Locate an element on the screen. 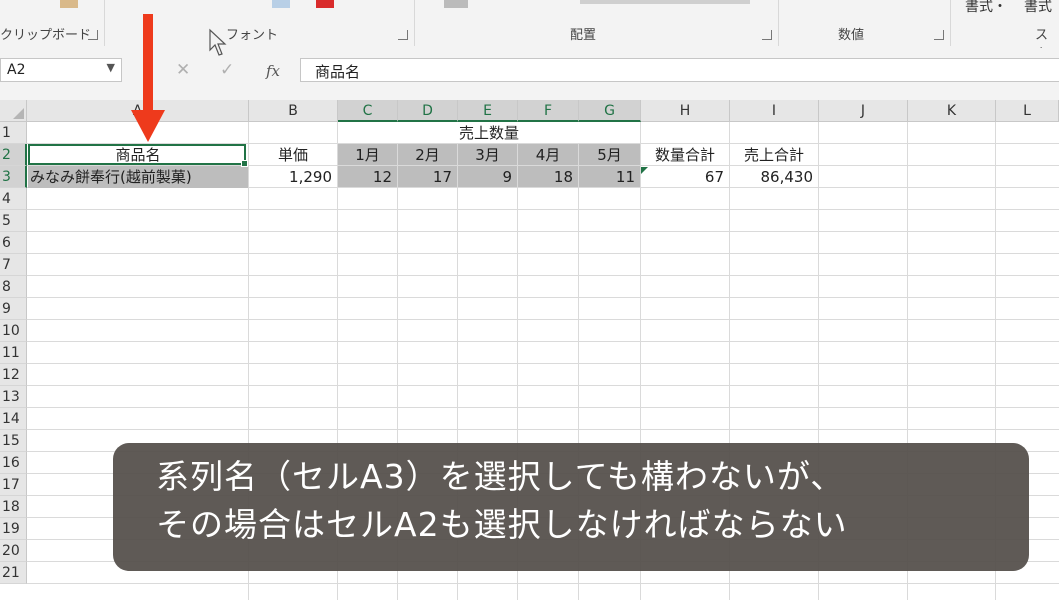  ribbon-group-clipboard-label: クリップボード is located at coordinates (46, 35).